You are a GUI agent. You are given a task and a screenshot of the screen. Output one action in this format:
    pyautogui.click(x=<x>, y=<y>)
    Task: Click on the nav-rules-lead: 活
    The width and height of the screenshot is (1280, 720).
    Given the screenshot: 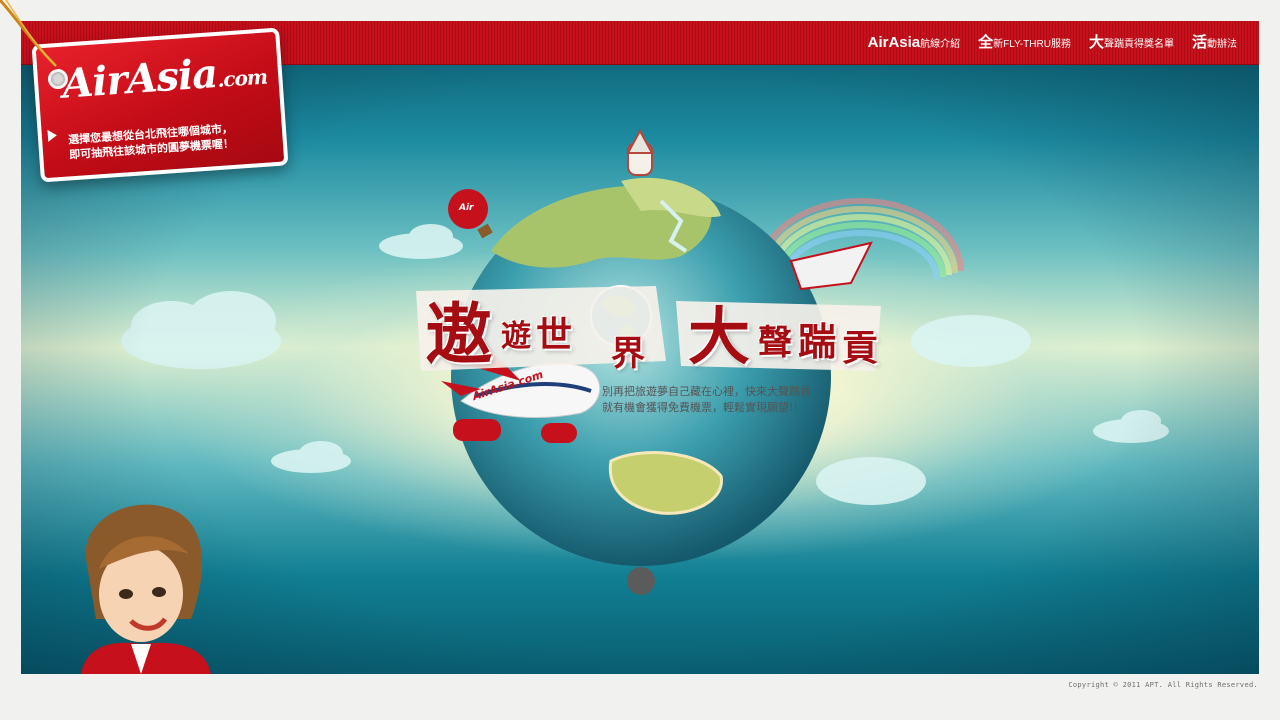 What is the action you would take?
    pyautogui.click(x=1199, y=42)
    